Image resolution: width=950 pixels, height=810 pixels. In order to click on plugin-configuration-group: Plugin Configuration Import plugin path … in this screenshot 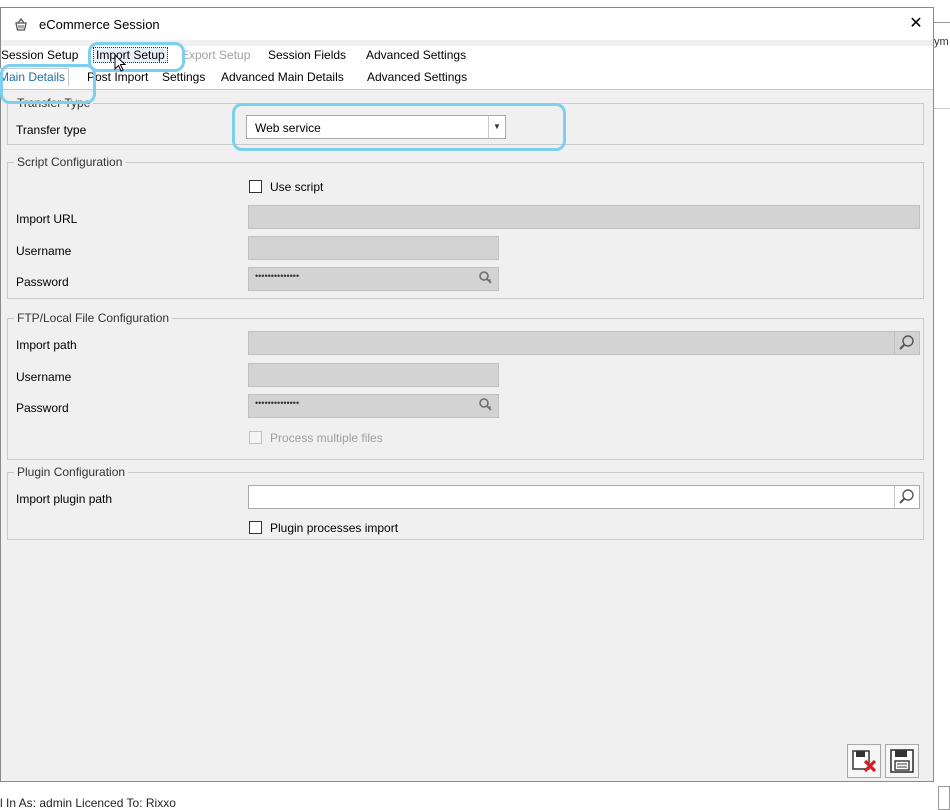, I will do `click(465, 502)`.